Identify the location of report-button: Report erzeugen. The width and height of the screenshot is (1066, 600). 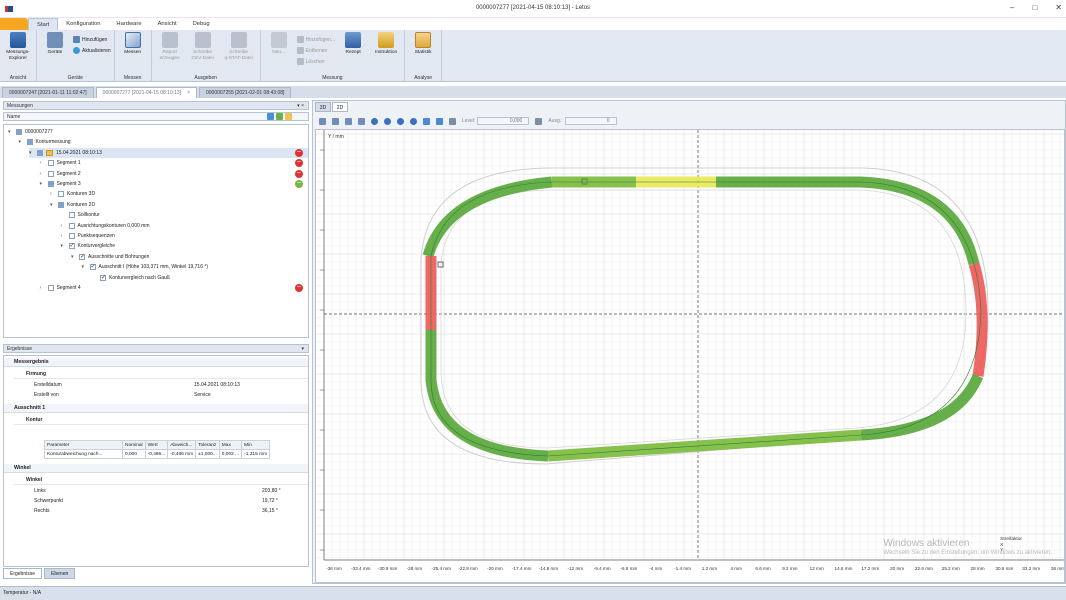
(170, 52).